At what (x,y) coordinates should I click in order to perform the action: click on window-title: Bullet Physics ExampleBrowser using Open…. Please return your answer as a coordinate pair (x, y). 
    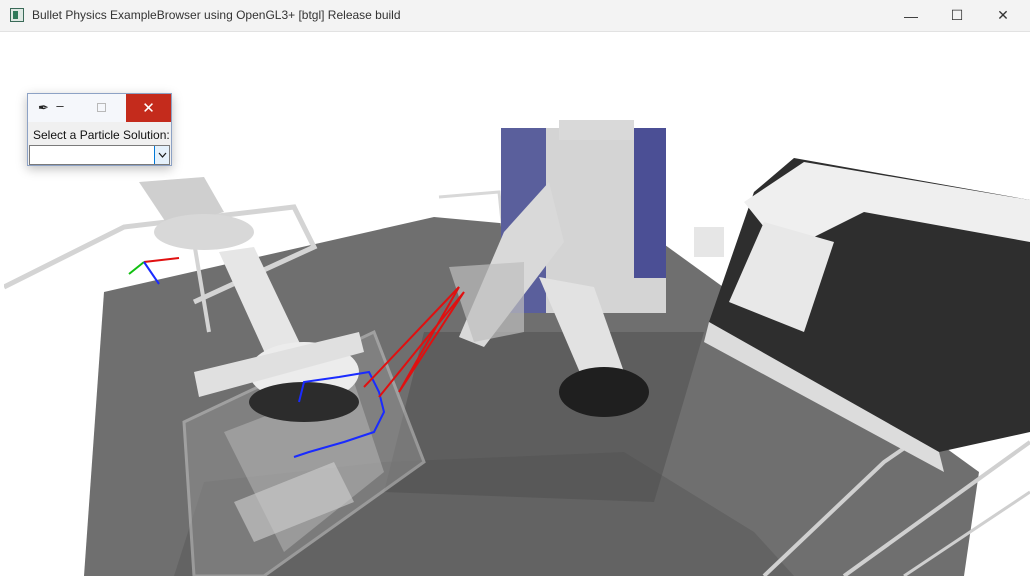
    Looking at the image, I should click on (216, 15).